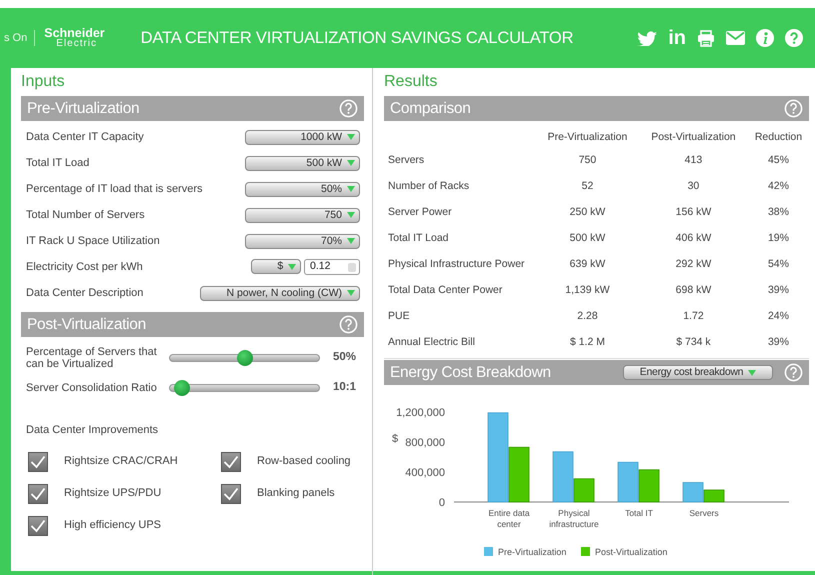 The image size is (815, 575). I want to click on table-cell-text: 1.72, so click(693, 316).